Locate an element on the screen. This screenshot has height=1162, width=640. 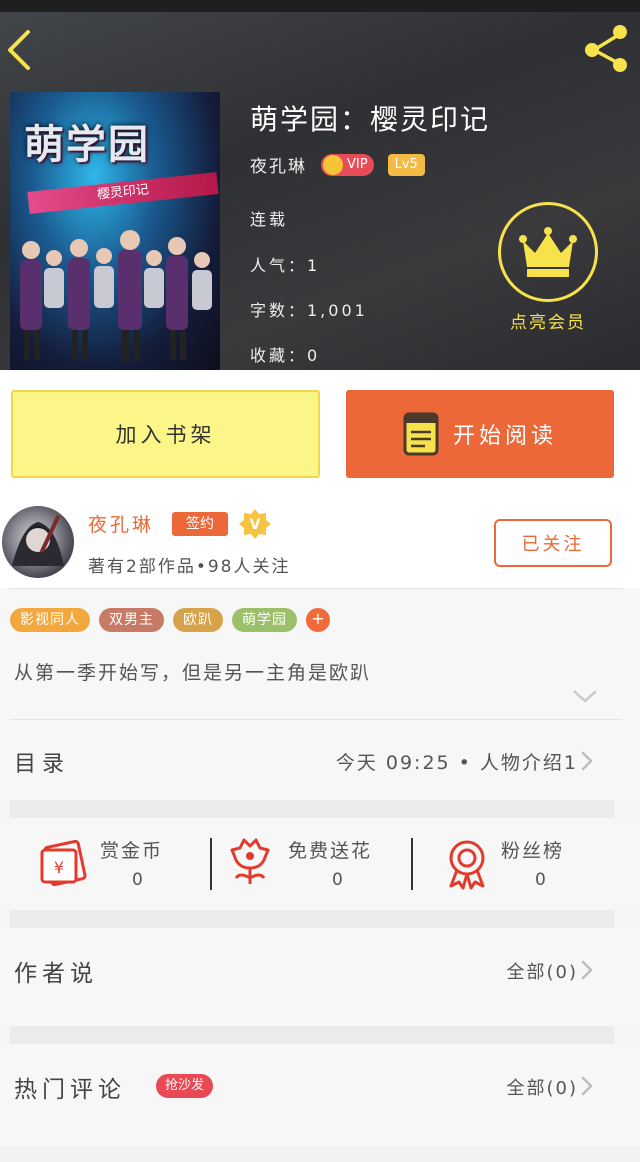
author-says-row: 作者说 全部(0) is located at coordinates (320, 977).